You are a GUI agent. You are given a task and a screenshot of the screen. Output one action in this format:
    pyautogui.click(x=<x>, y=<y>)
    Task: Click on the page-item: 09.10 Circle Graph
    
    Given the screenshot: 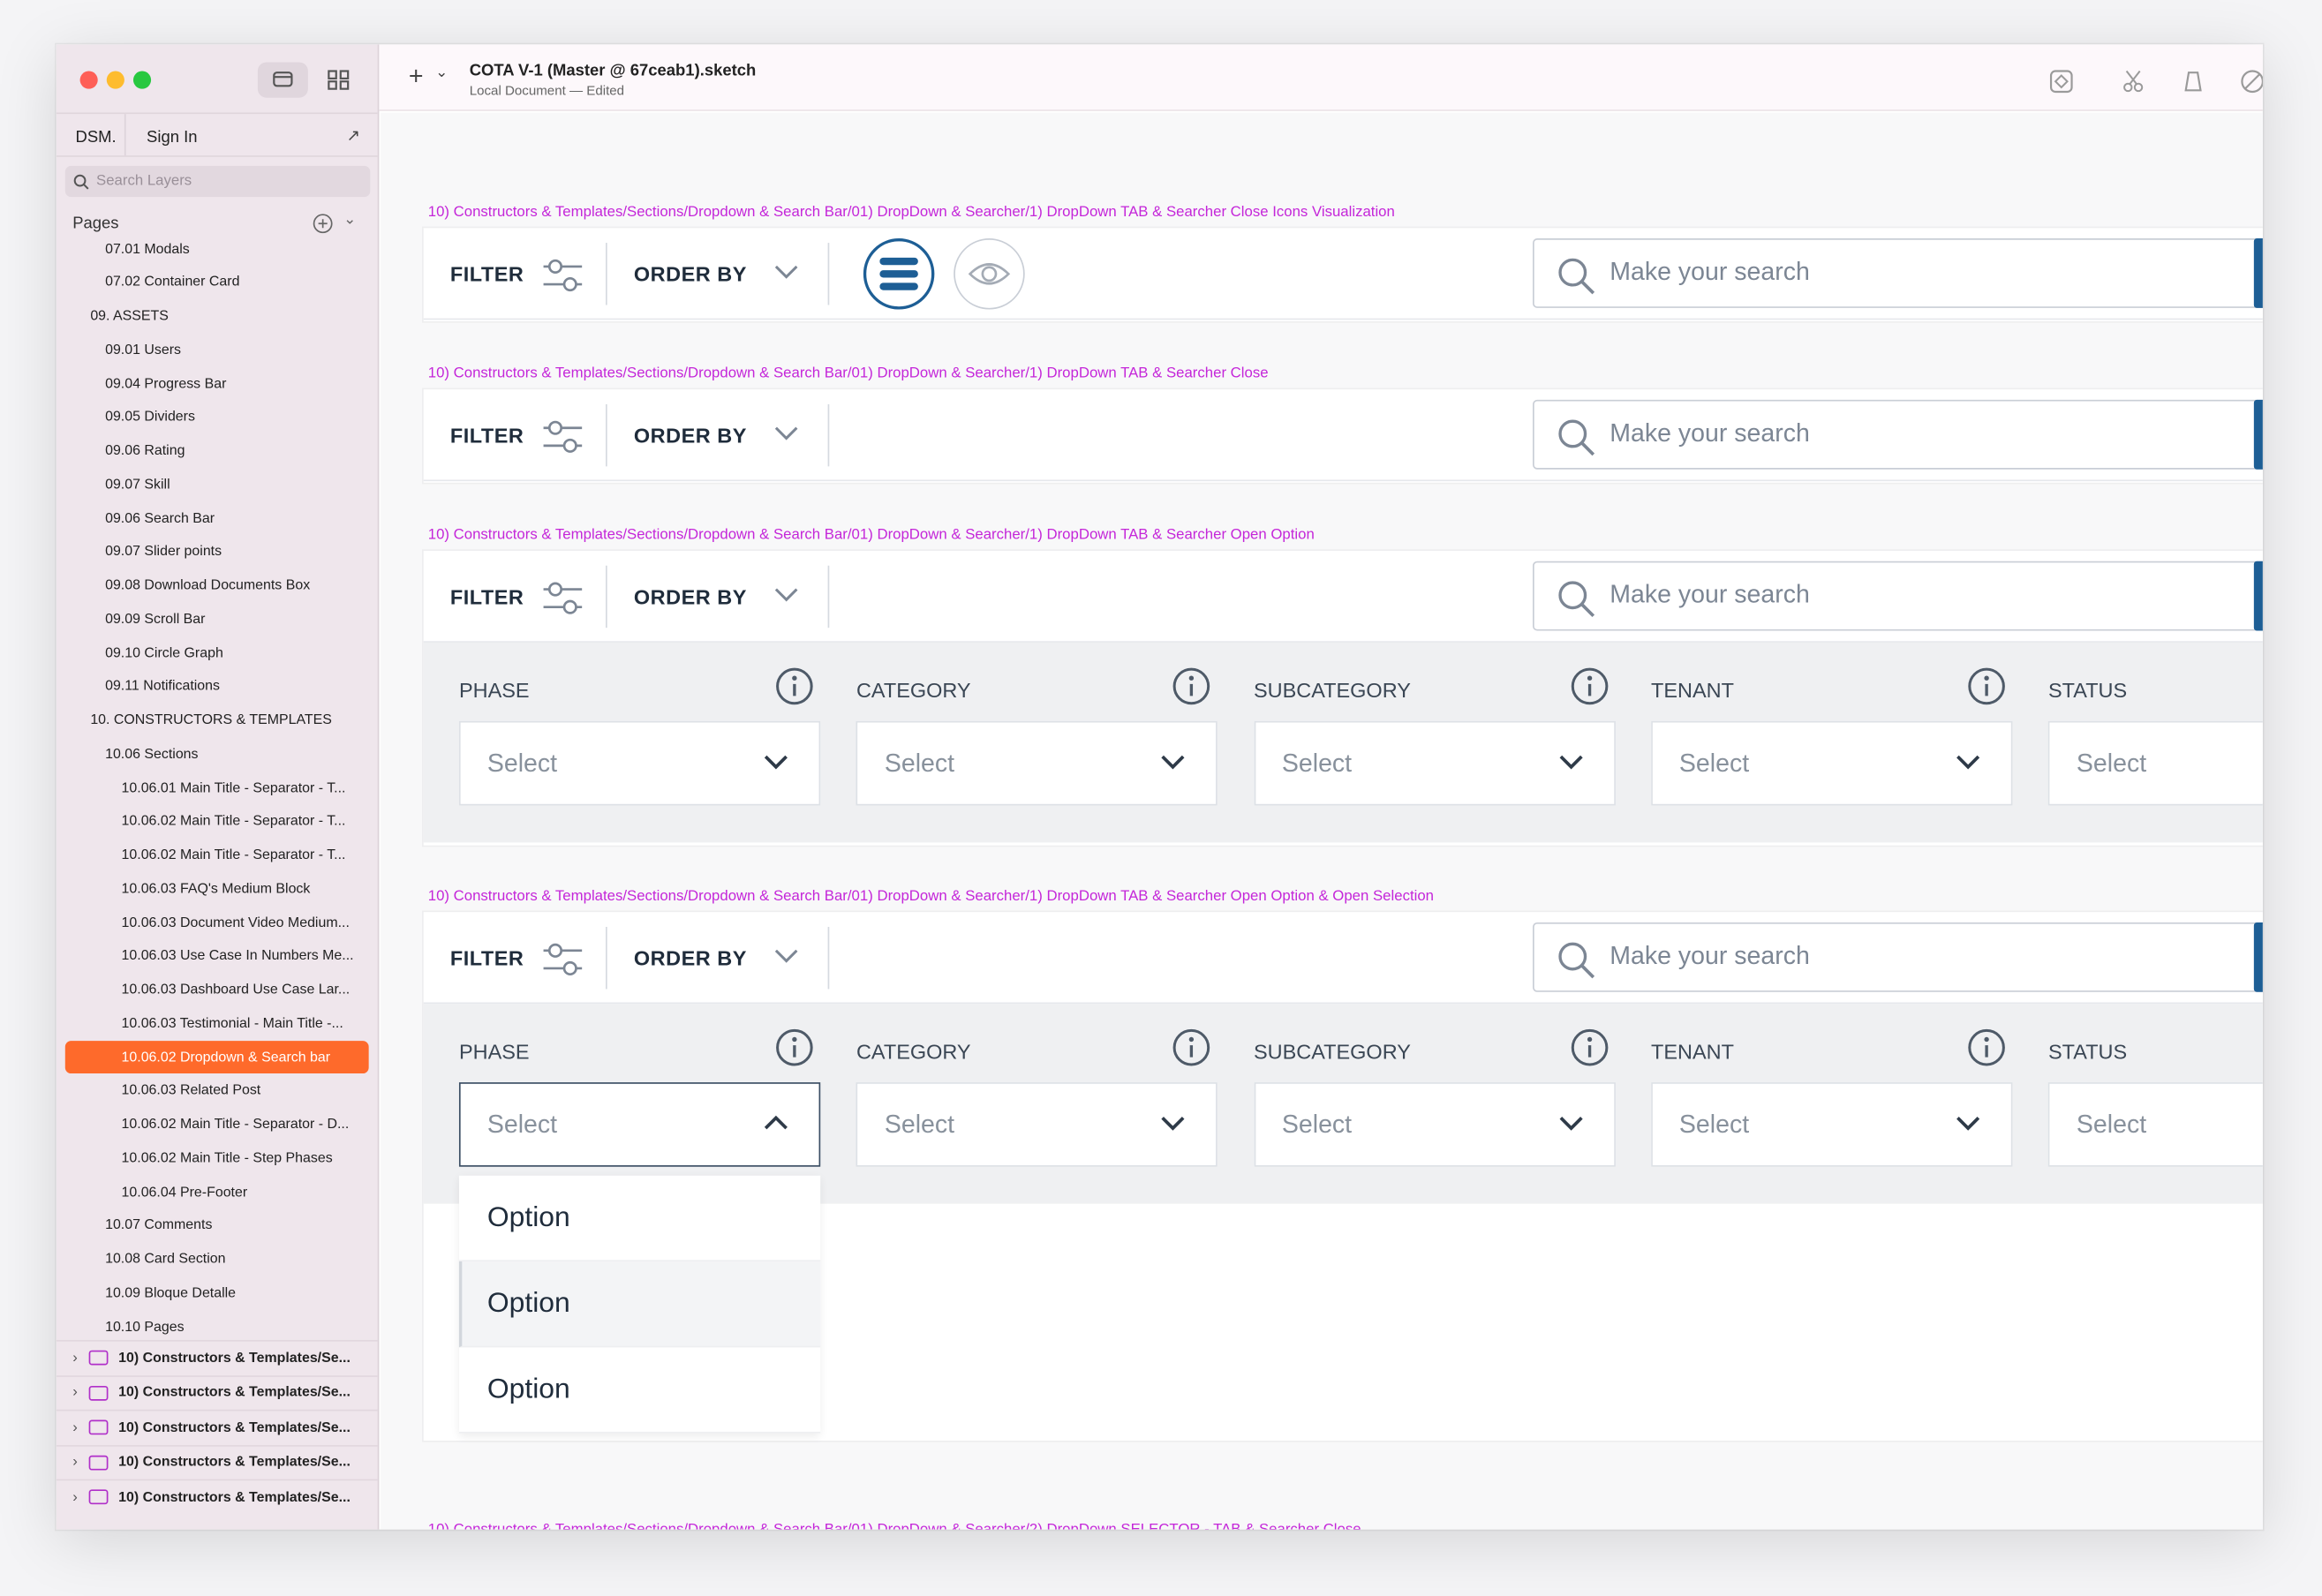 What is the action you would take?
    pyautogui.click(x=218, y=652)
    